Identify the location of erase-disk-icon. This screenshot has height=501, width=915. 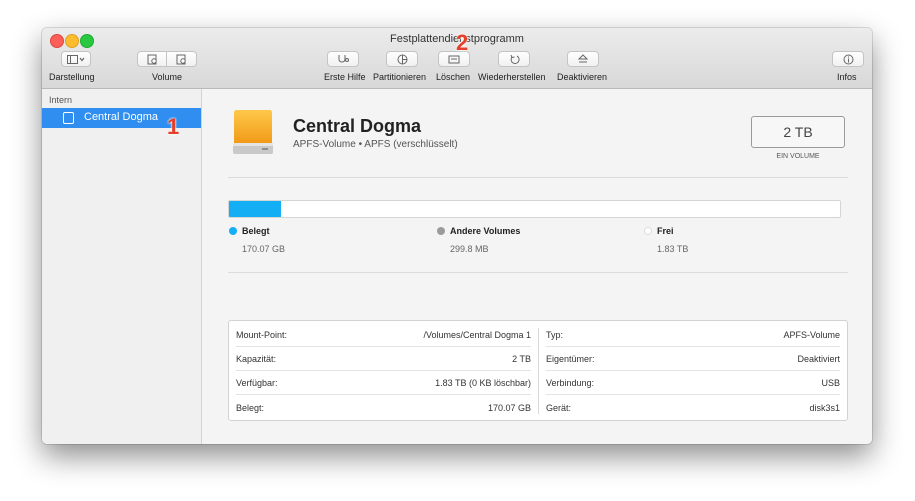
(454, 59).